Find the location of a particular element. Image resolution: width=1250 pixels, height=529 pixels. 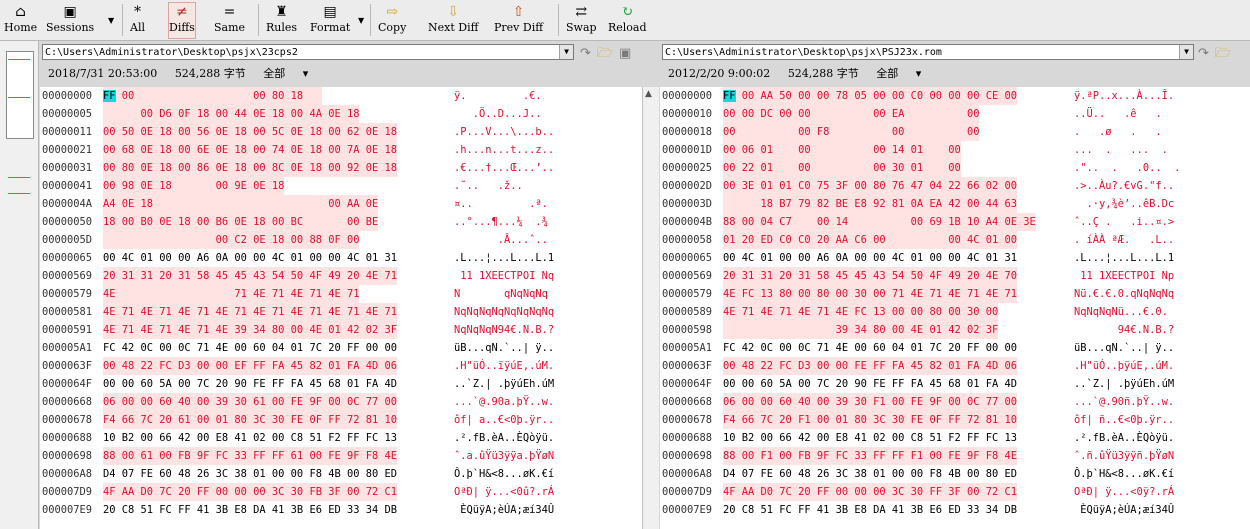

row-hex-bytes: 00 C2 0E 18 00 88 0F 00 is located at coordinates (231, 240).